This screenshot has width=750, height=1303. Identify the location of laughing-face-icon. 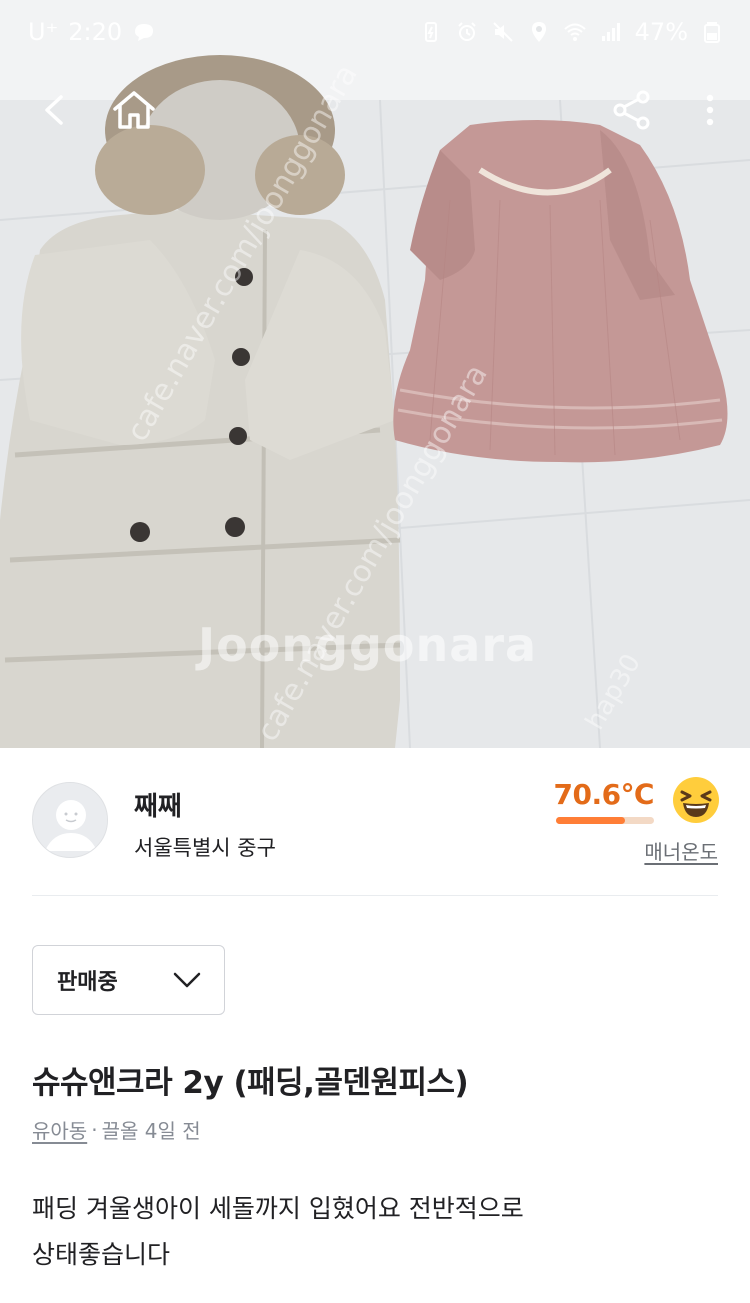
(696, 800).